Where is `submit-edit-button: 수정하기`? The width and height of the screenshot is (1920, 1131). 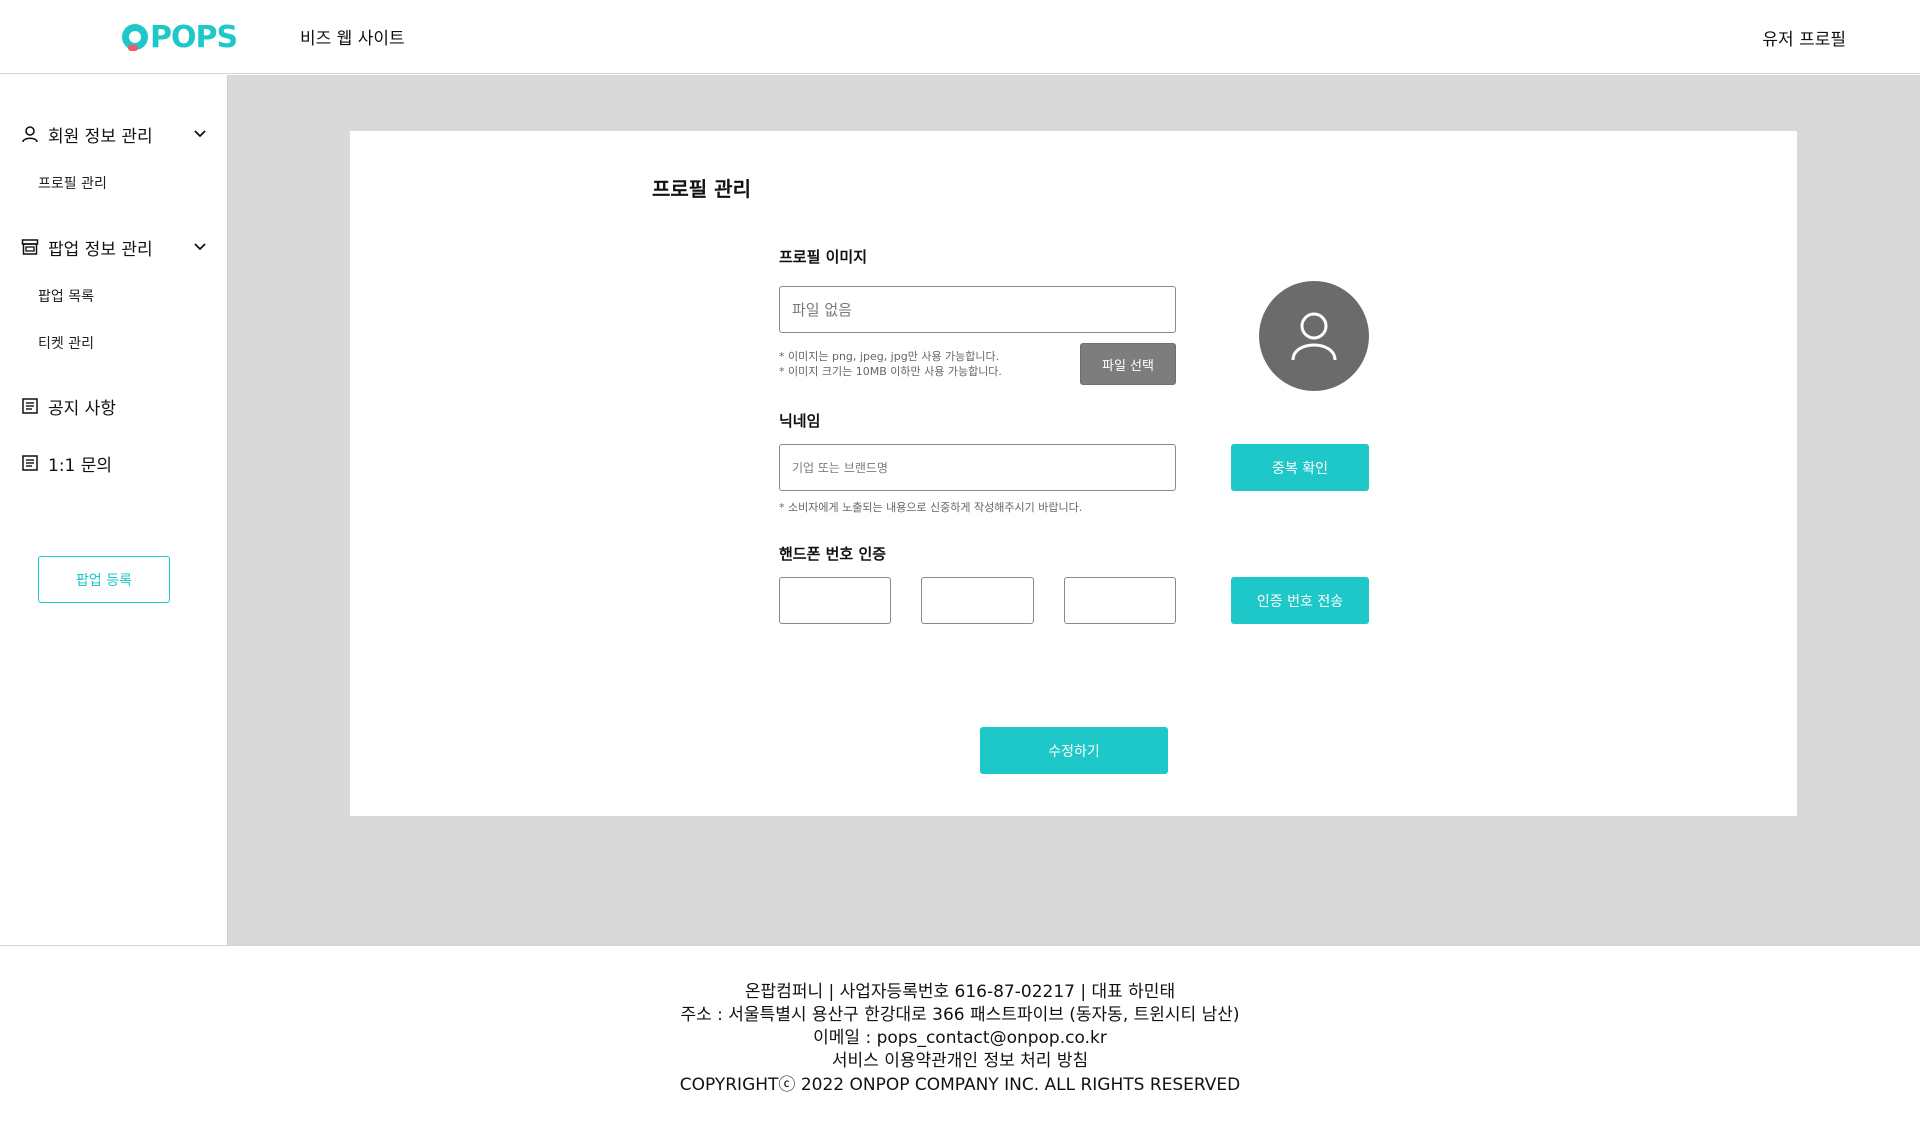 submit-edit-button: 수정하기 is located at coordinates (1074, 750).